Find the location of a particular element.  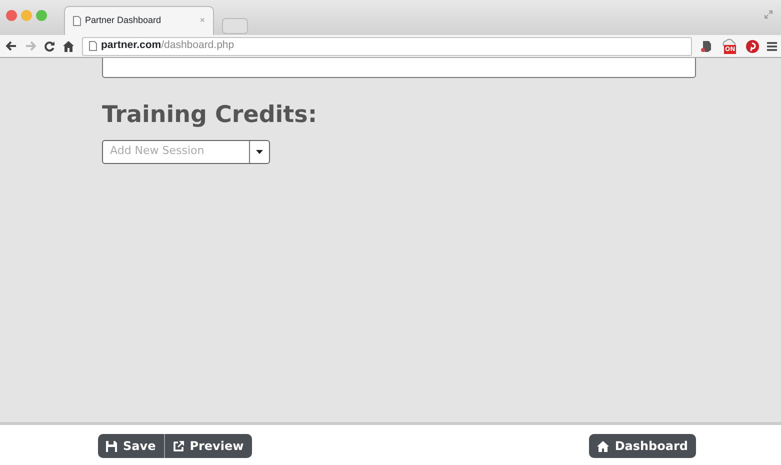

save-button: Save is located at coordinates (131, 446).